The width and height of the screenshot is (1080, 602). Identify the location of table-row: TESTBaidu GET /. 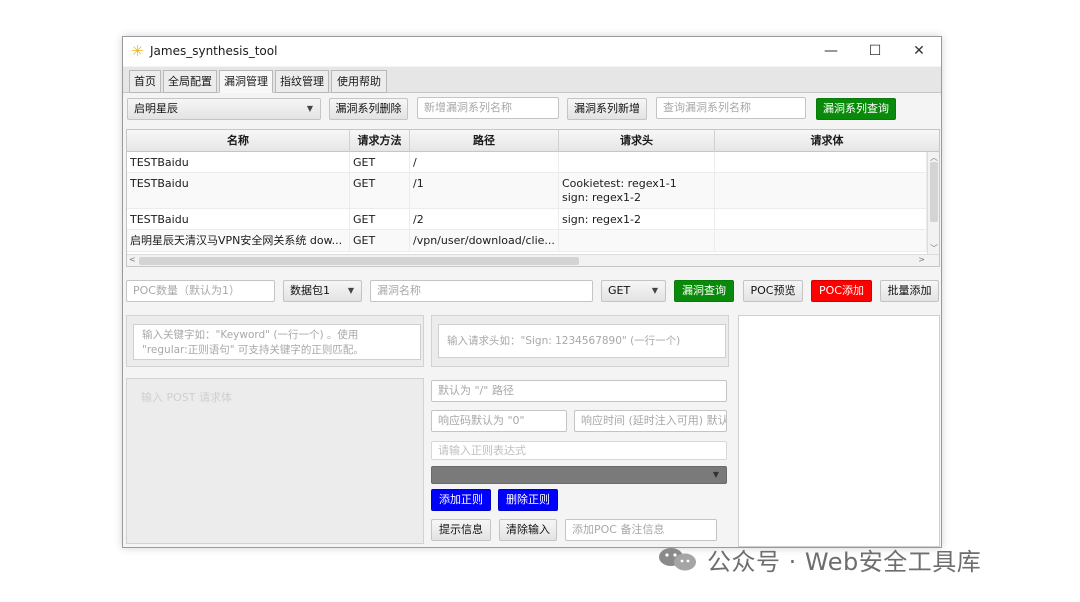
(527, 162).